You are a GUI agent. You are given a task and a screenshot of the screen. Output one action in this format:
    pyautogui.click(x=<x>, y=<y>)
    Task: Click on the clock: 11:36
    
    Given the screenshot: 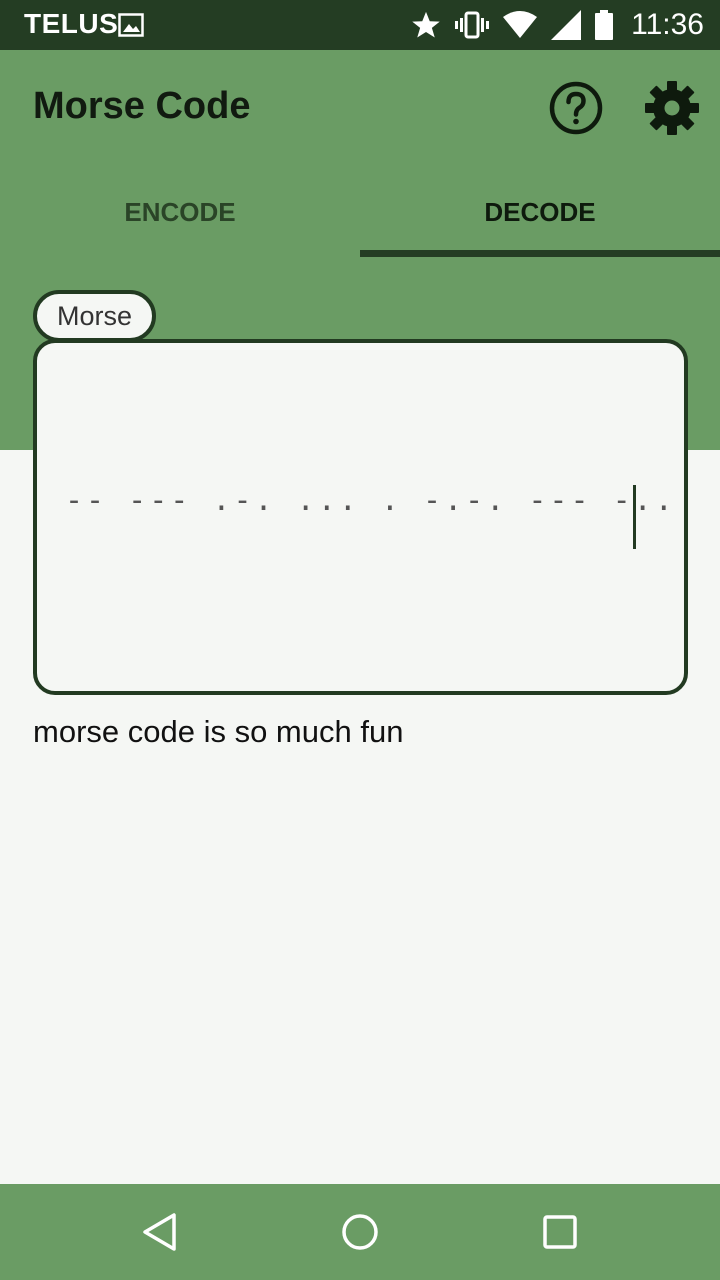 What is the action you would take?
    pyautogui.click(x=667, y=24)
    